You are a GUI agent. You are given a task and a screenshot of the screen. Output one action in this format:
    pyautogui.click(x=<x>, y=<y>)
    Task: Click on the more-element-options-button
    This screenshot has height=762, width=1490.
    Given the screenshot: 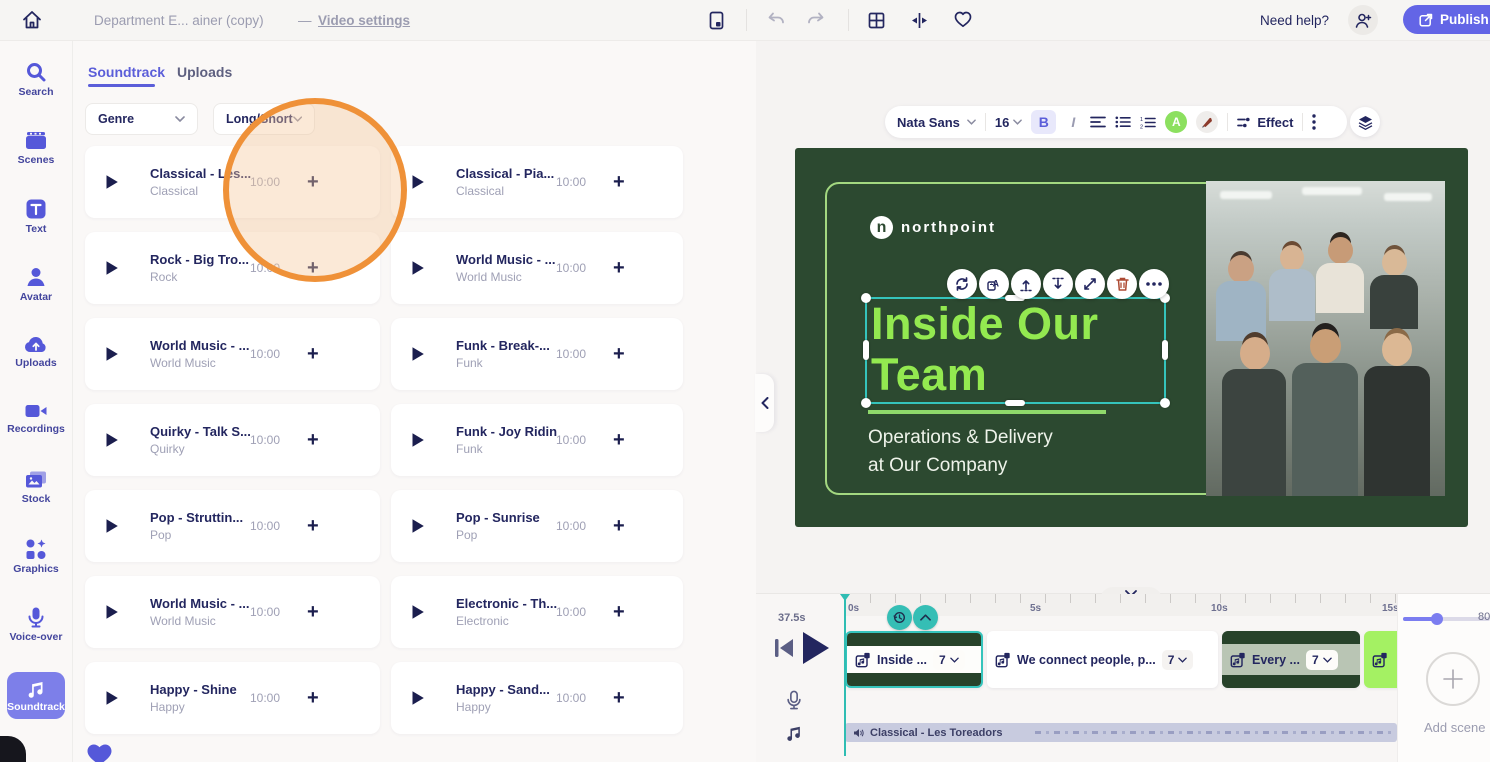 What is the action you would take?
    pyautogui.click(x=1154, y=284)
    